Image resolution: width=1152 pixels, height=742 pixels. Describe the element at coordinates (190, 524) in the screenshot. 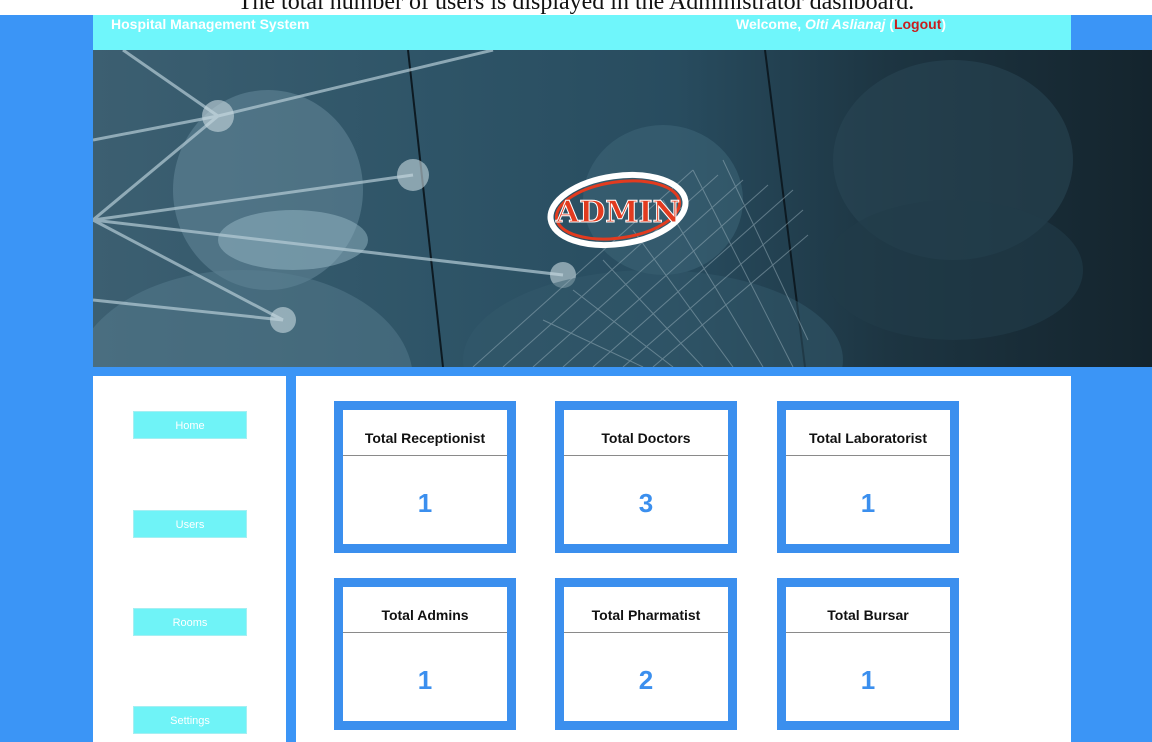

I see `sidebar-item-users: Users` at that location.